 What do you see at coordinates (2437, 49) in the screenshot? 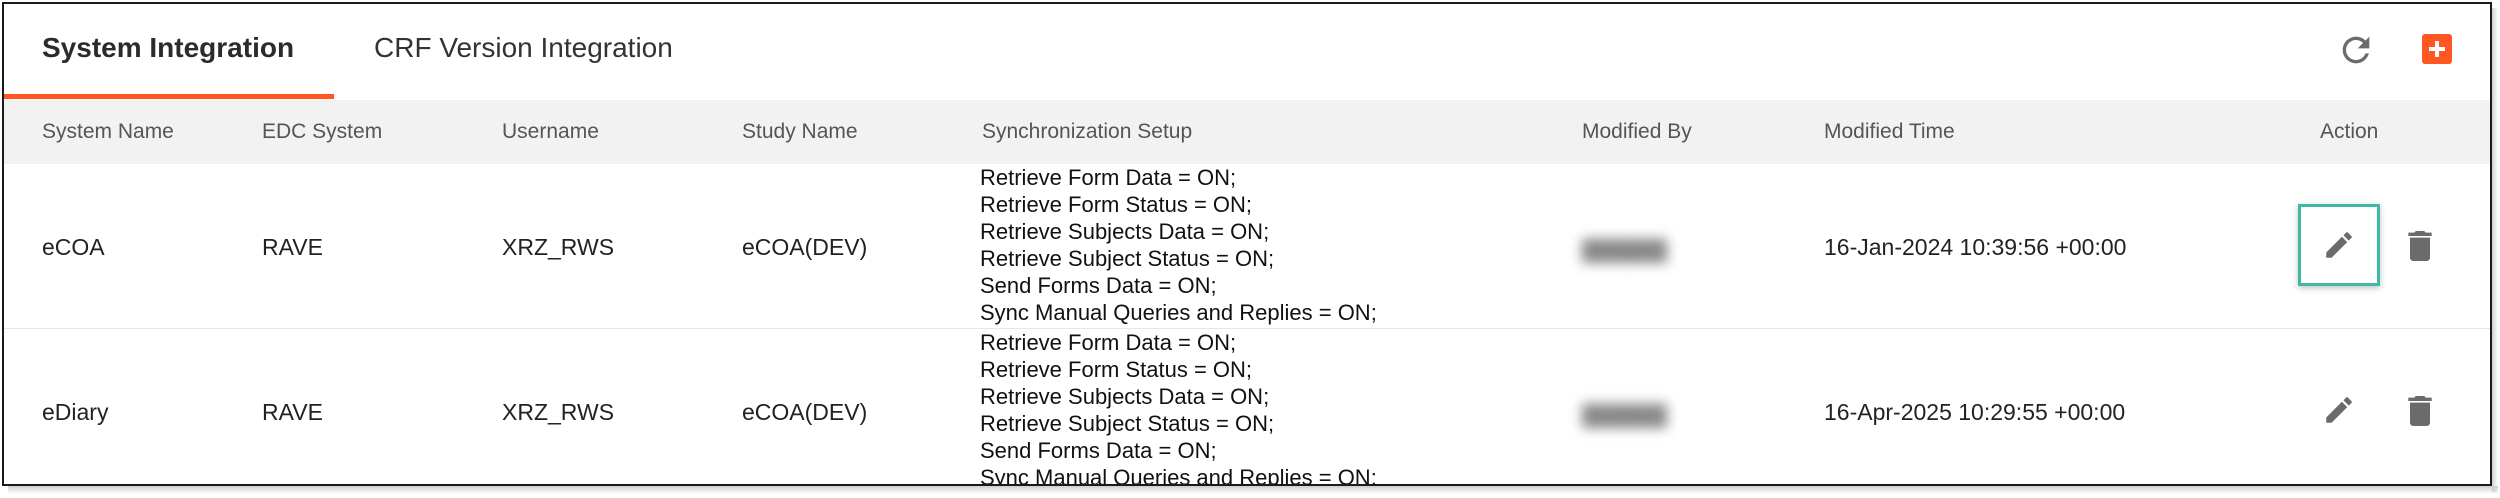
I see `add-button` at bounding box center [2437, 49].